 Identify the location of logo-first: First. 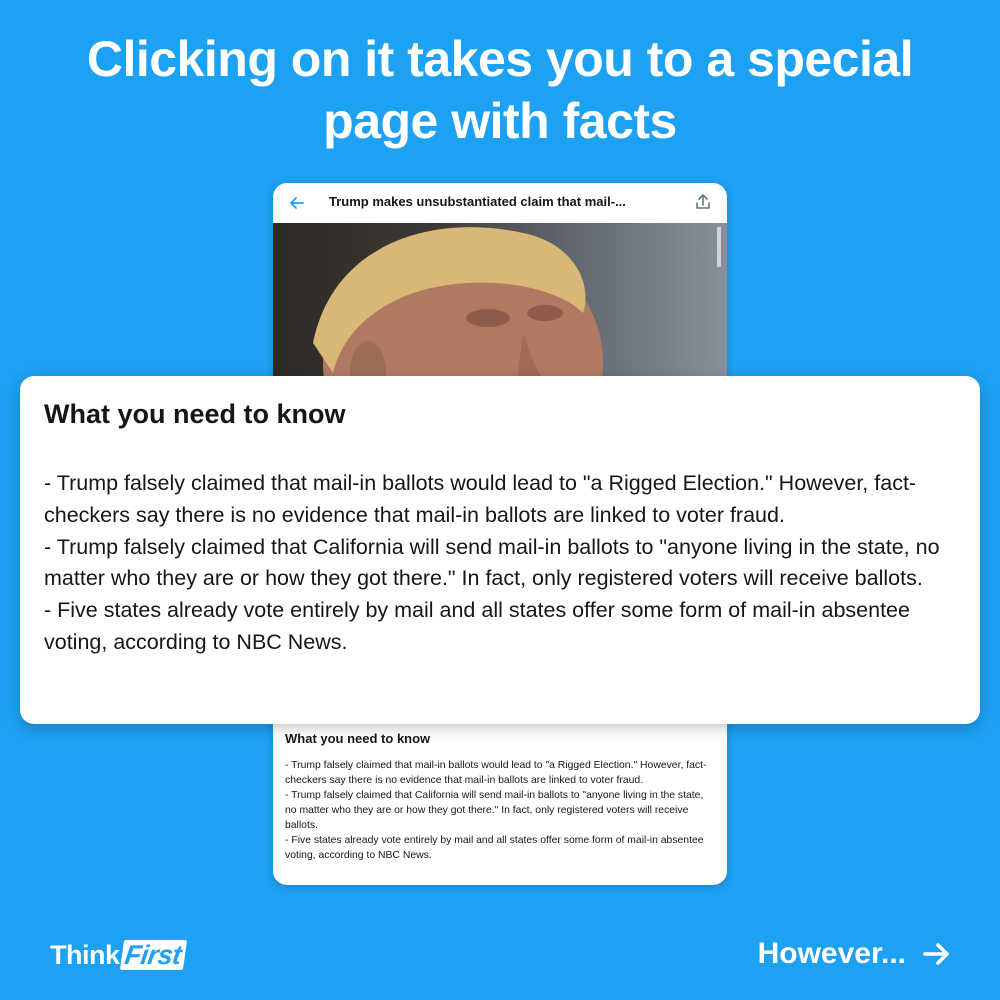
(153, 955).